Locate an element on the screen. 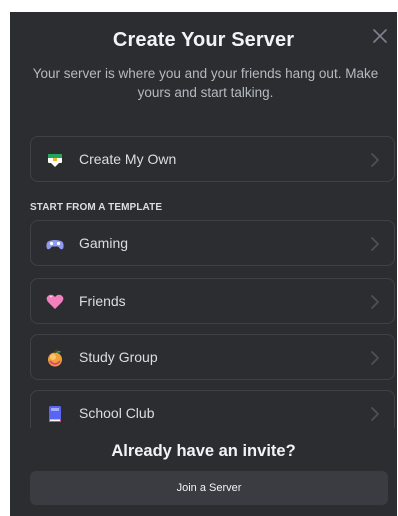 The height and width of the screenshot is (516, 398). create-my-own-button: Create My Own is located at coordinates (212, 159).